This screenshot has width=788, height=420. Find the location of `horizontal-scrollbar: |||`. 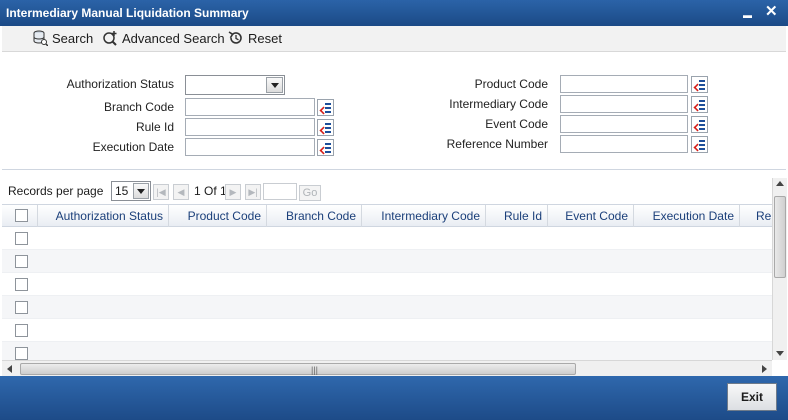

horizontal-scrollbar: ||| is located at coordinates (387, 368).